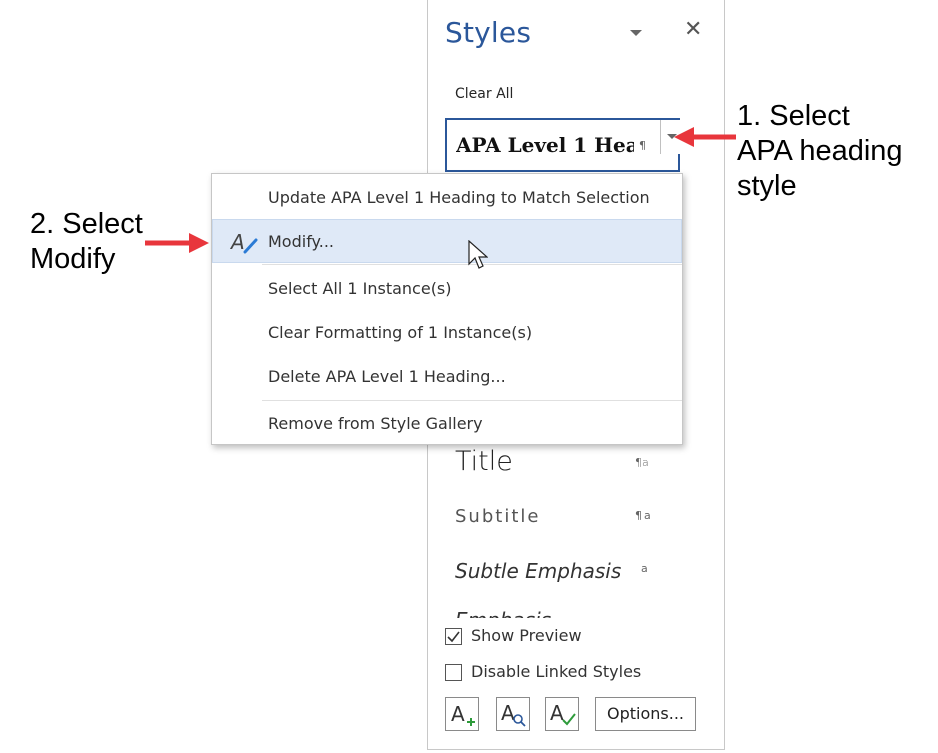  I want to click on annotation-step-1: 1. Select APA heading style, so click(820, 151).